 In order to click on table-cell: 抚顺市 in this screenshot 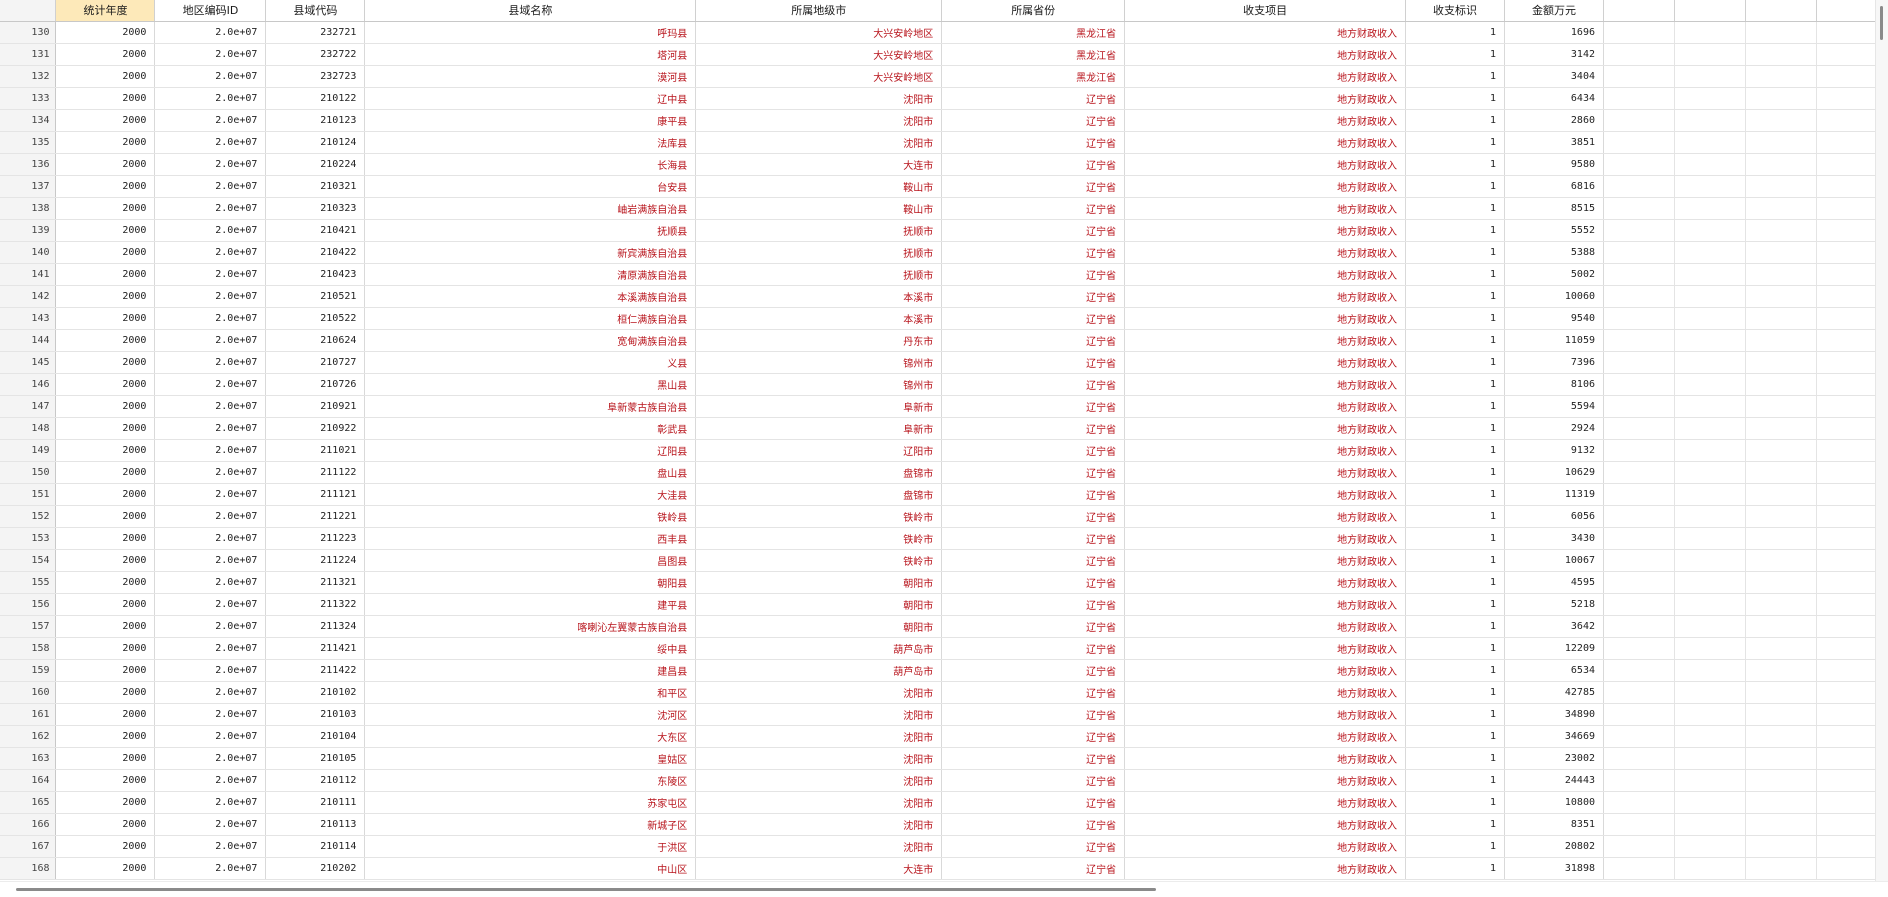, I will do `click(819, 252)`.